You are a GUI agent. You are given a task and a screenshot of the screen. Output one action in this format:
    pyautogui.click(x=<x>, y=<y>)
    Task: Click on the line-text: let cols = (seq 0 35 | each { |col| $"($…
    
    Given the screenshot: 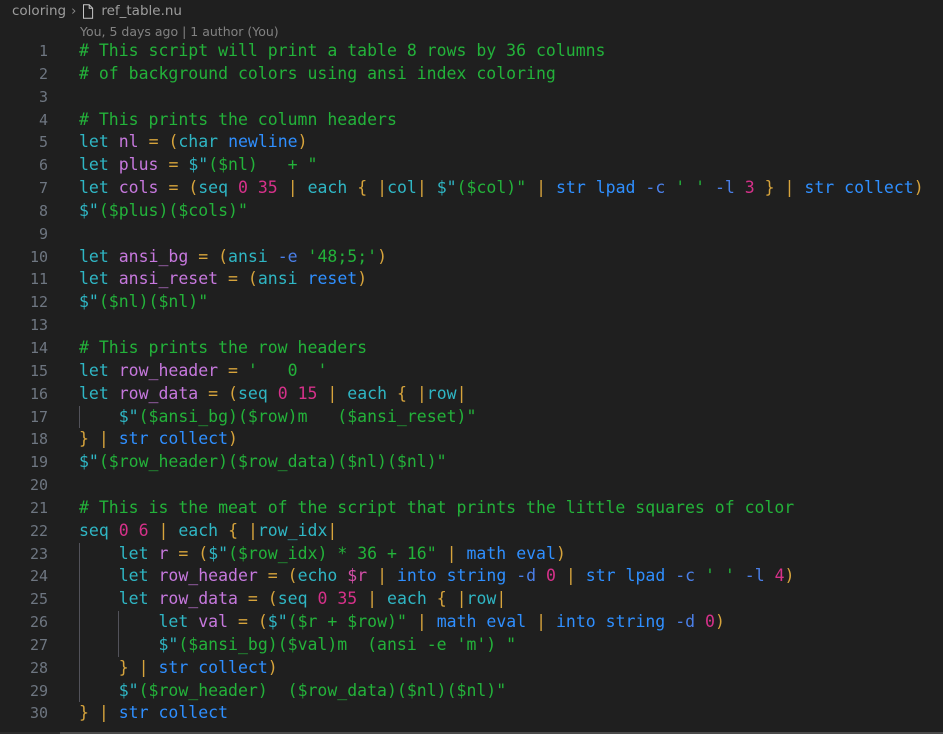 What is the action you would take?
    pyautogui.click(x=486, y=188)
    